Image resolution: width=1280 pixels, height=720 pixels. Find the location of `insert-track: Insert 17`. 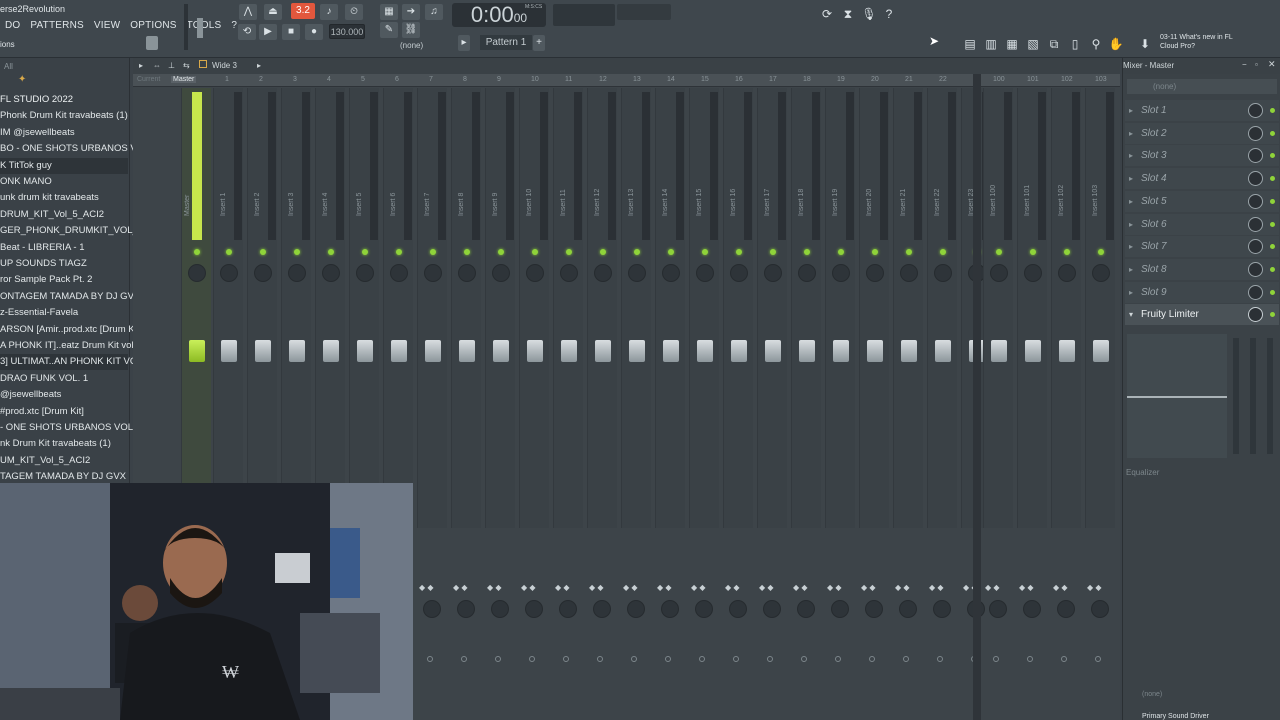

insert-track: Insert 17 is located at coordinates (772, 308).